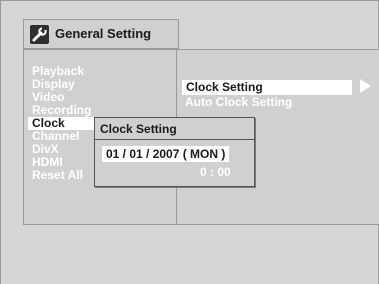 The image size is (379, 284). I want to click on right-arrow-icon, so click(365, 86).